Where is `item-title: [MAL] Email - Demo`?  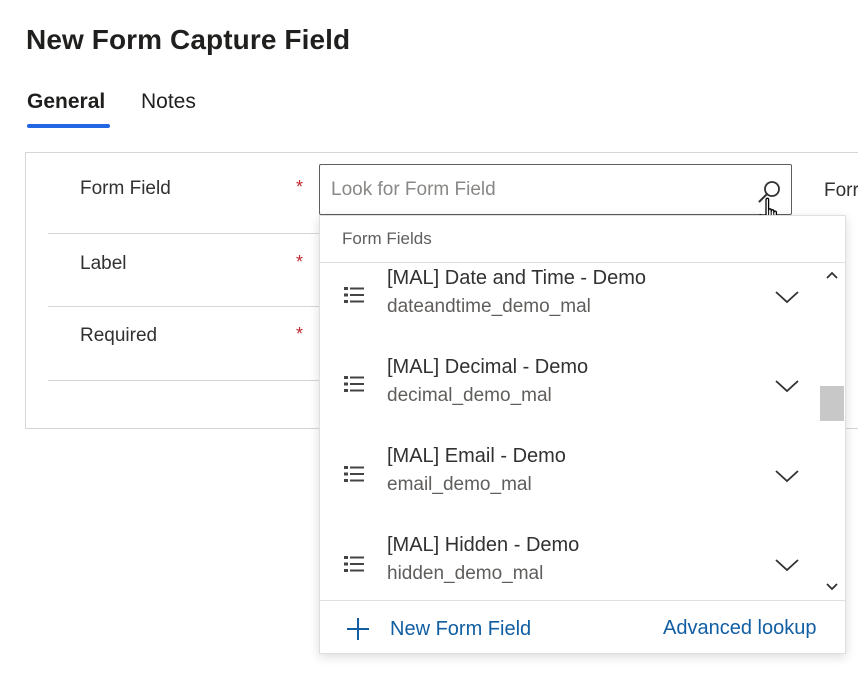 item-title: [MAL] Email - Demo is located at coordinates (476, 456).